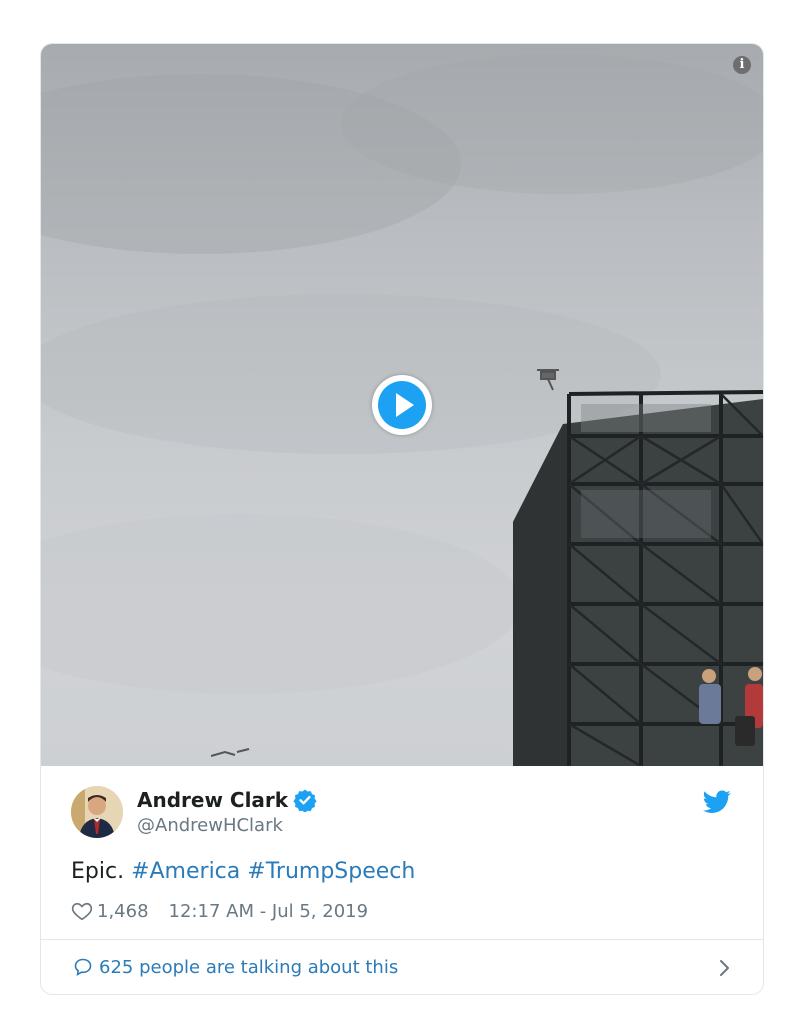 Image resolution: width=800 pixels, height=1030 pixels. What do you see at coordinates (248, 967) in the screenshot?
I see `talking-count-text: 625 people are talking about this` at bounding box center [248, 967].